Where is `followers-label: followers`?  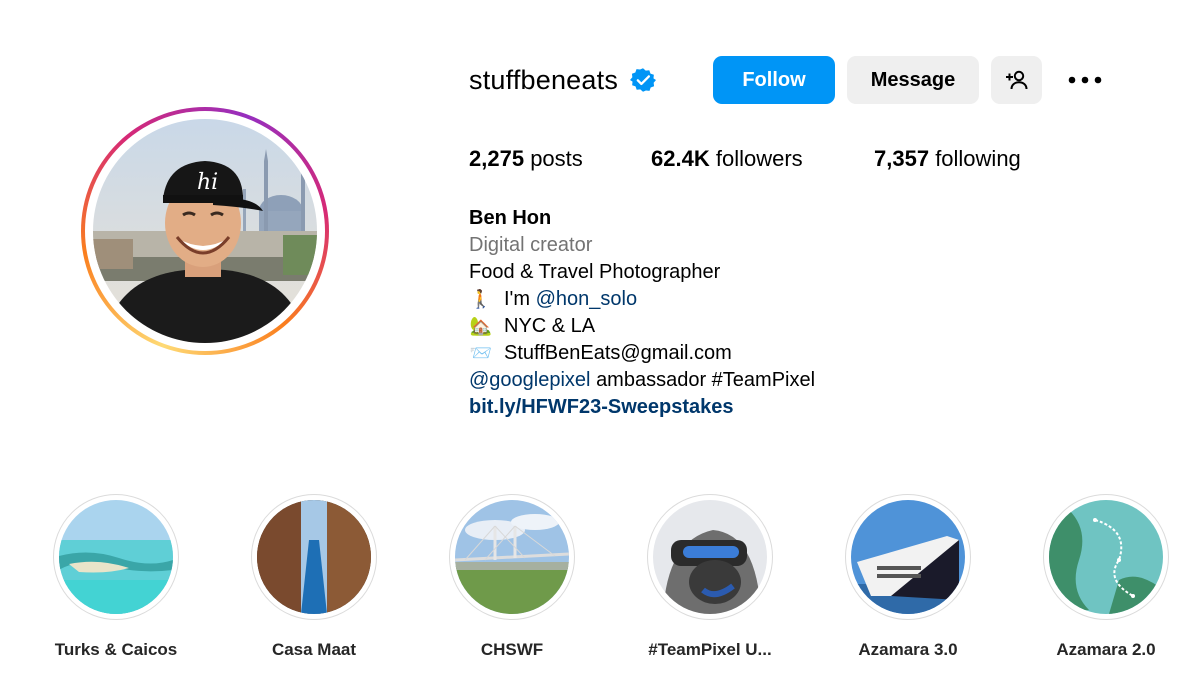 followers-label: followers is located at coordinates (759, 158).